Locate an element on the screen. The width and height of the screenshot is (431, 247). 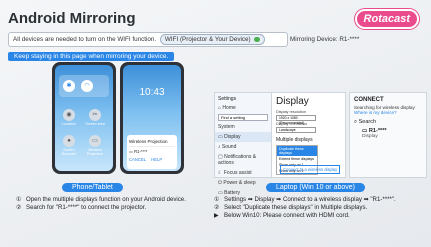
sidebar-item-label: Notifications & actions is located at coordinates (237, 160).